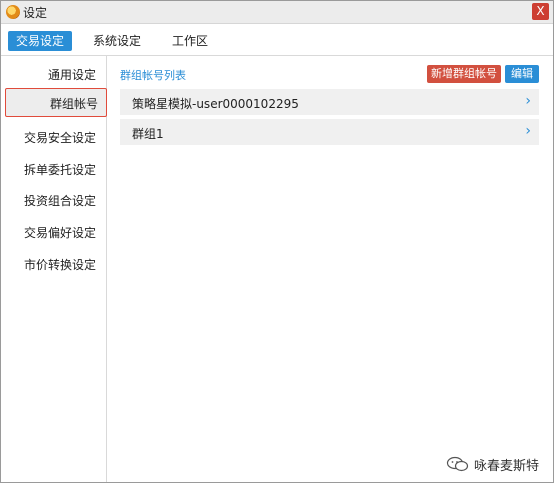  What do you see at coordinates (522, 74) in the screenshot?
I see `edit-button: 编辑` at bounding box center [522, 74].